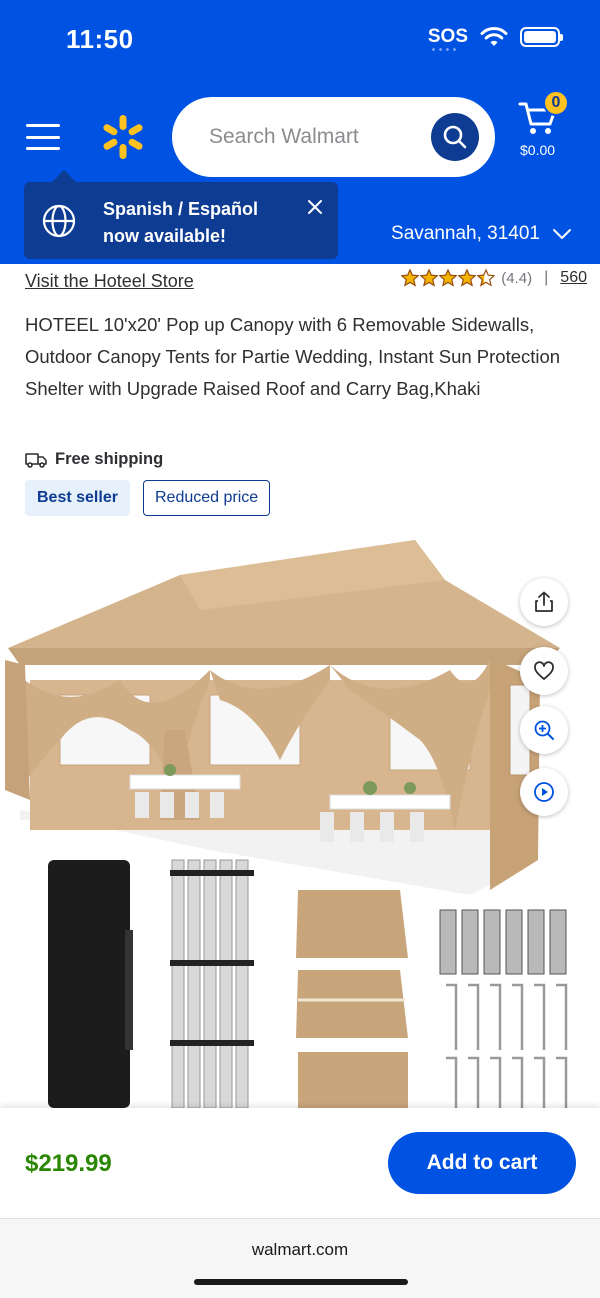 Image resolution: width=600 pixels, height=1298 pixels. I want to click on close-icon, so click(315, 207).